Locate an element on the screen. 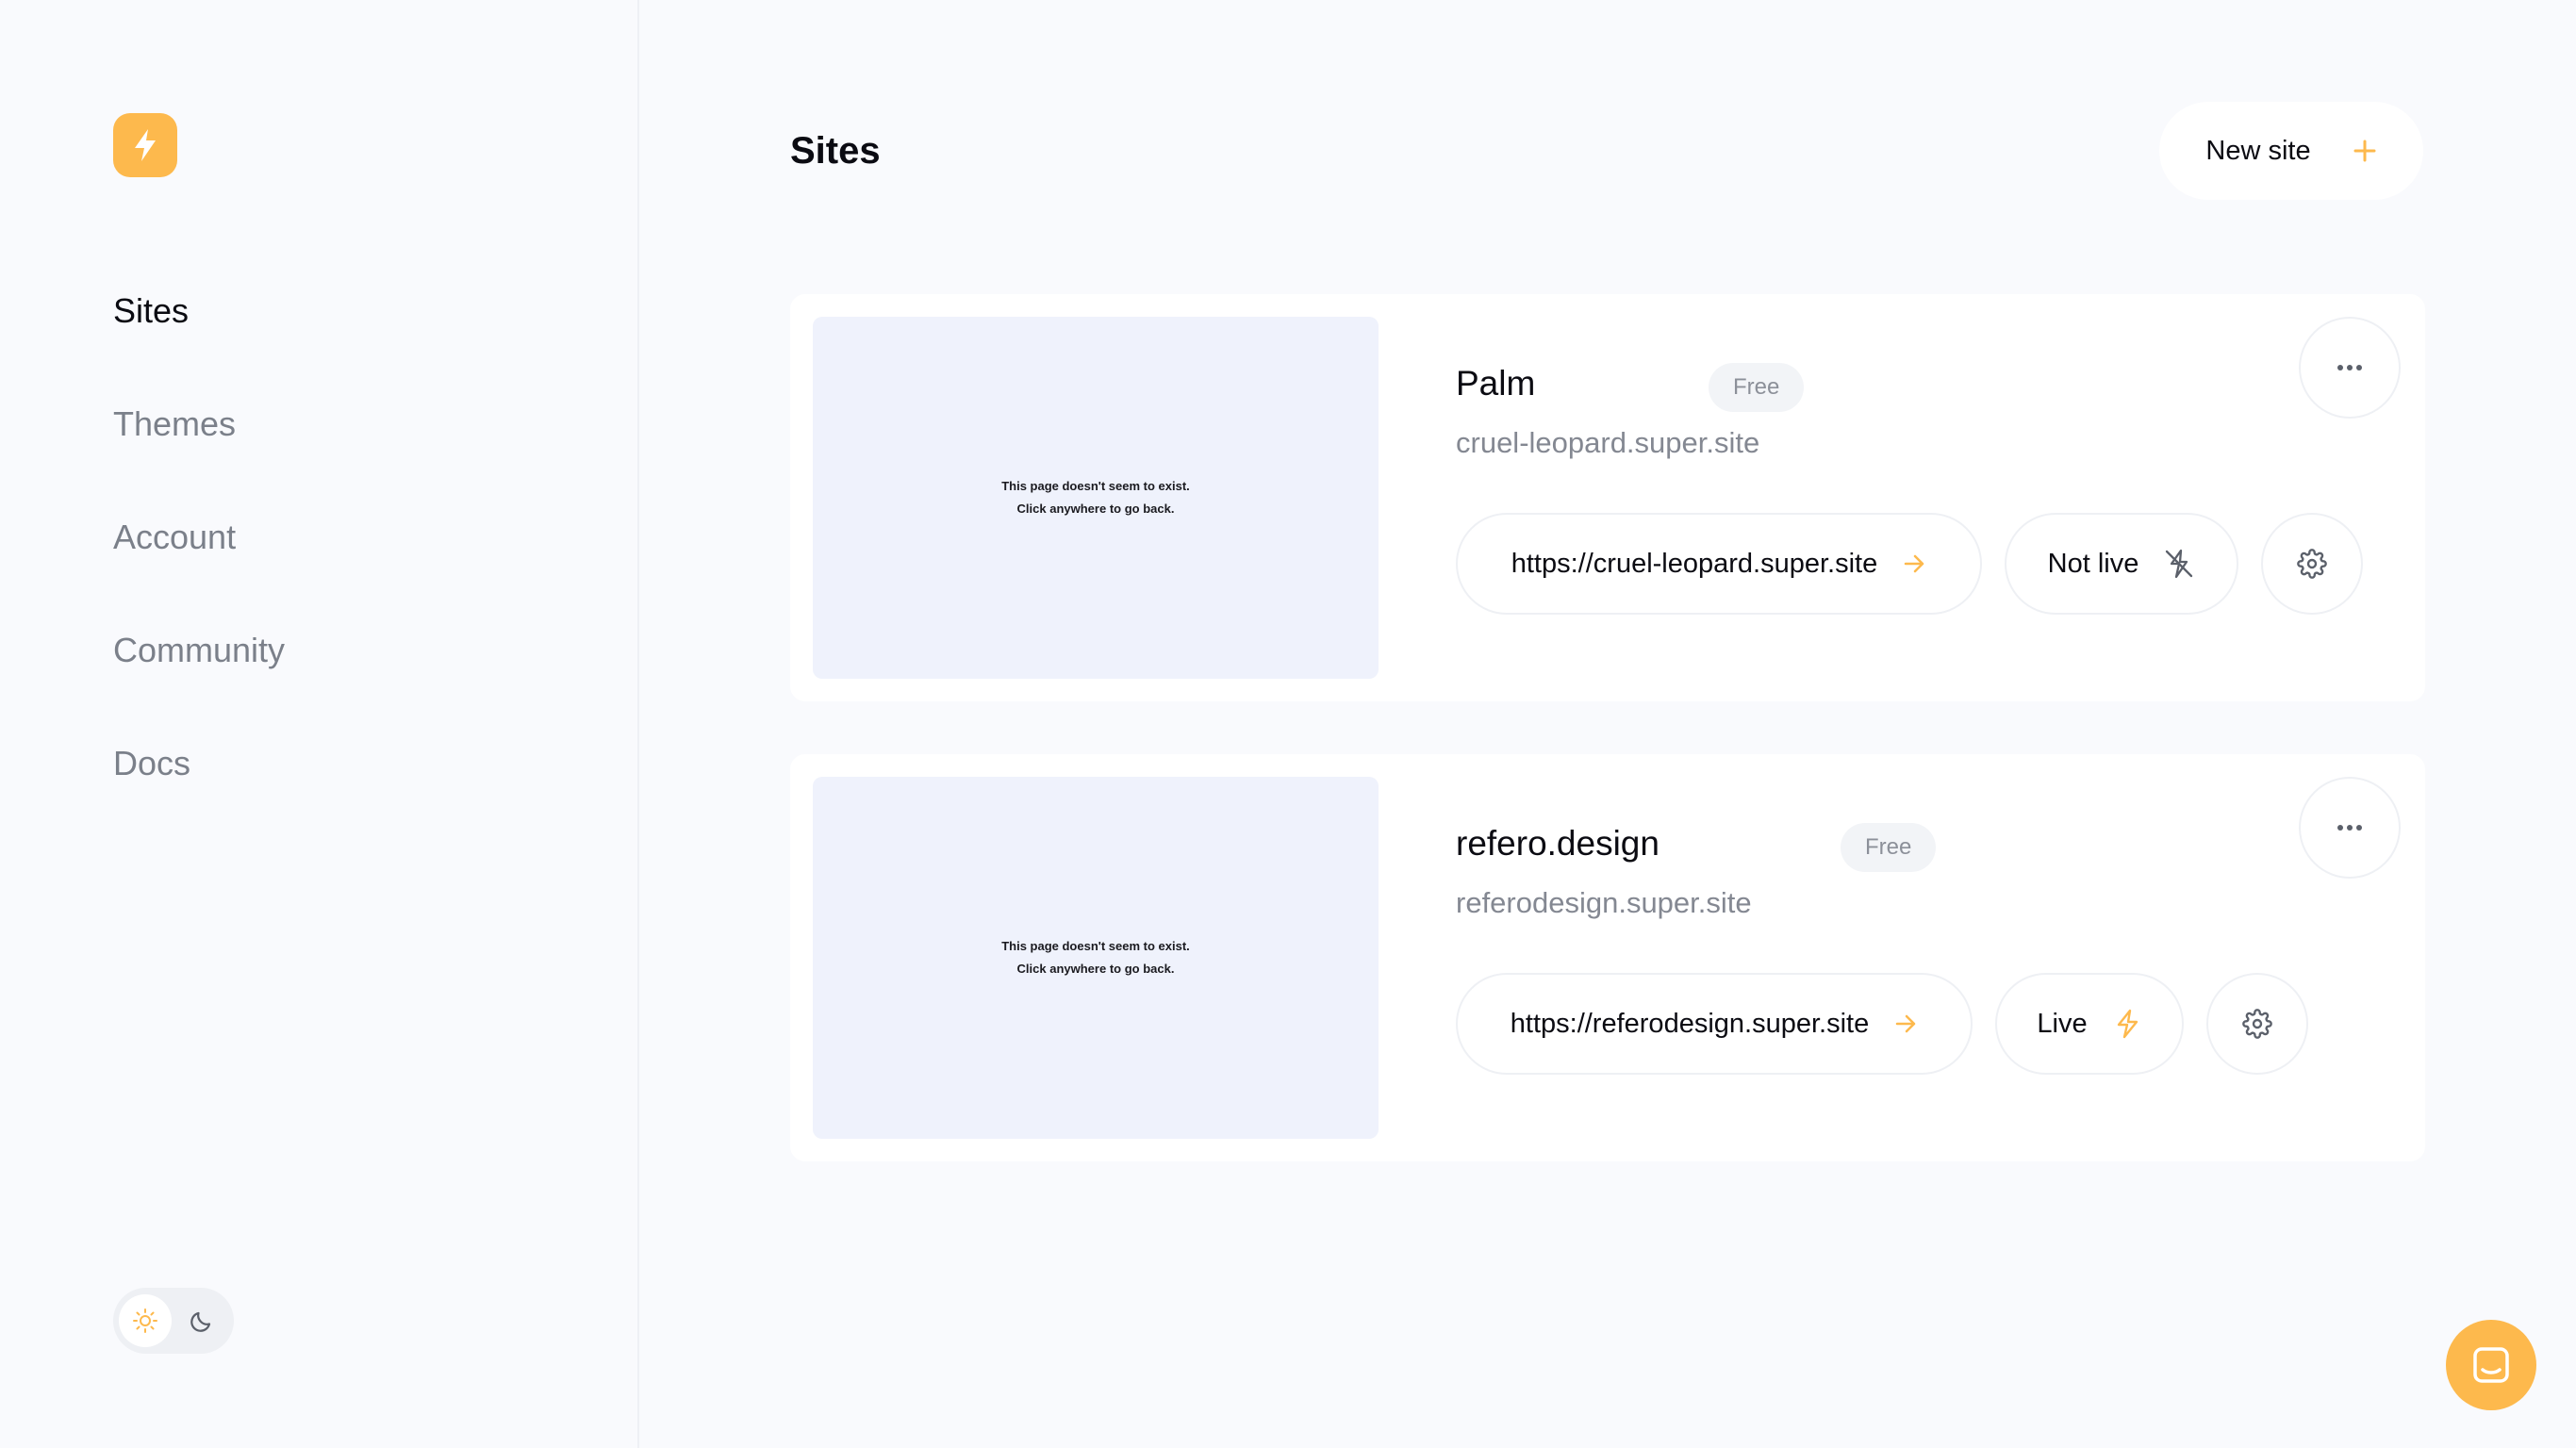  site-subdomain: referodesign.super.site is located at coordinates (1604, 902).